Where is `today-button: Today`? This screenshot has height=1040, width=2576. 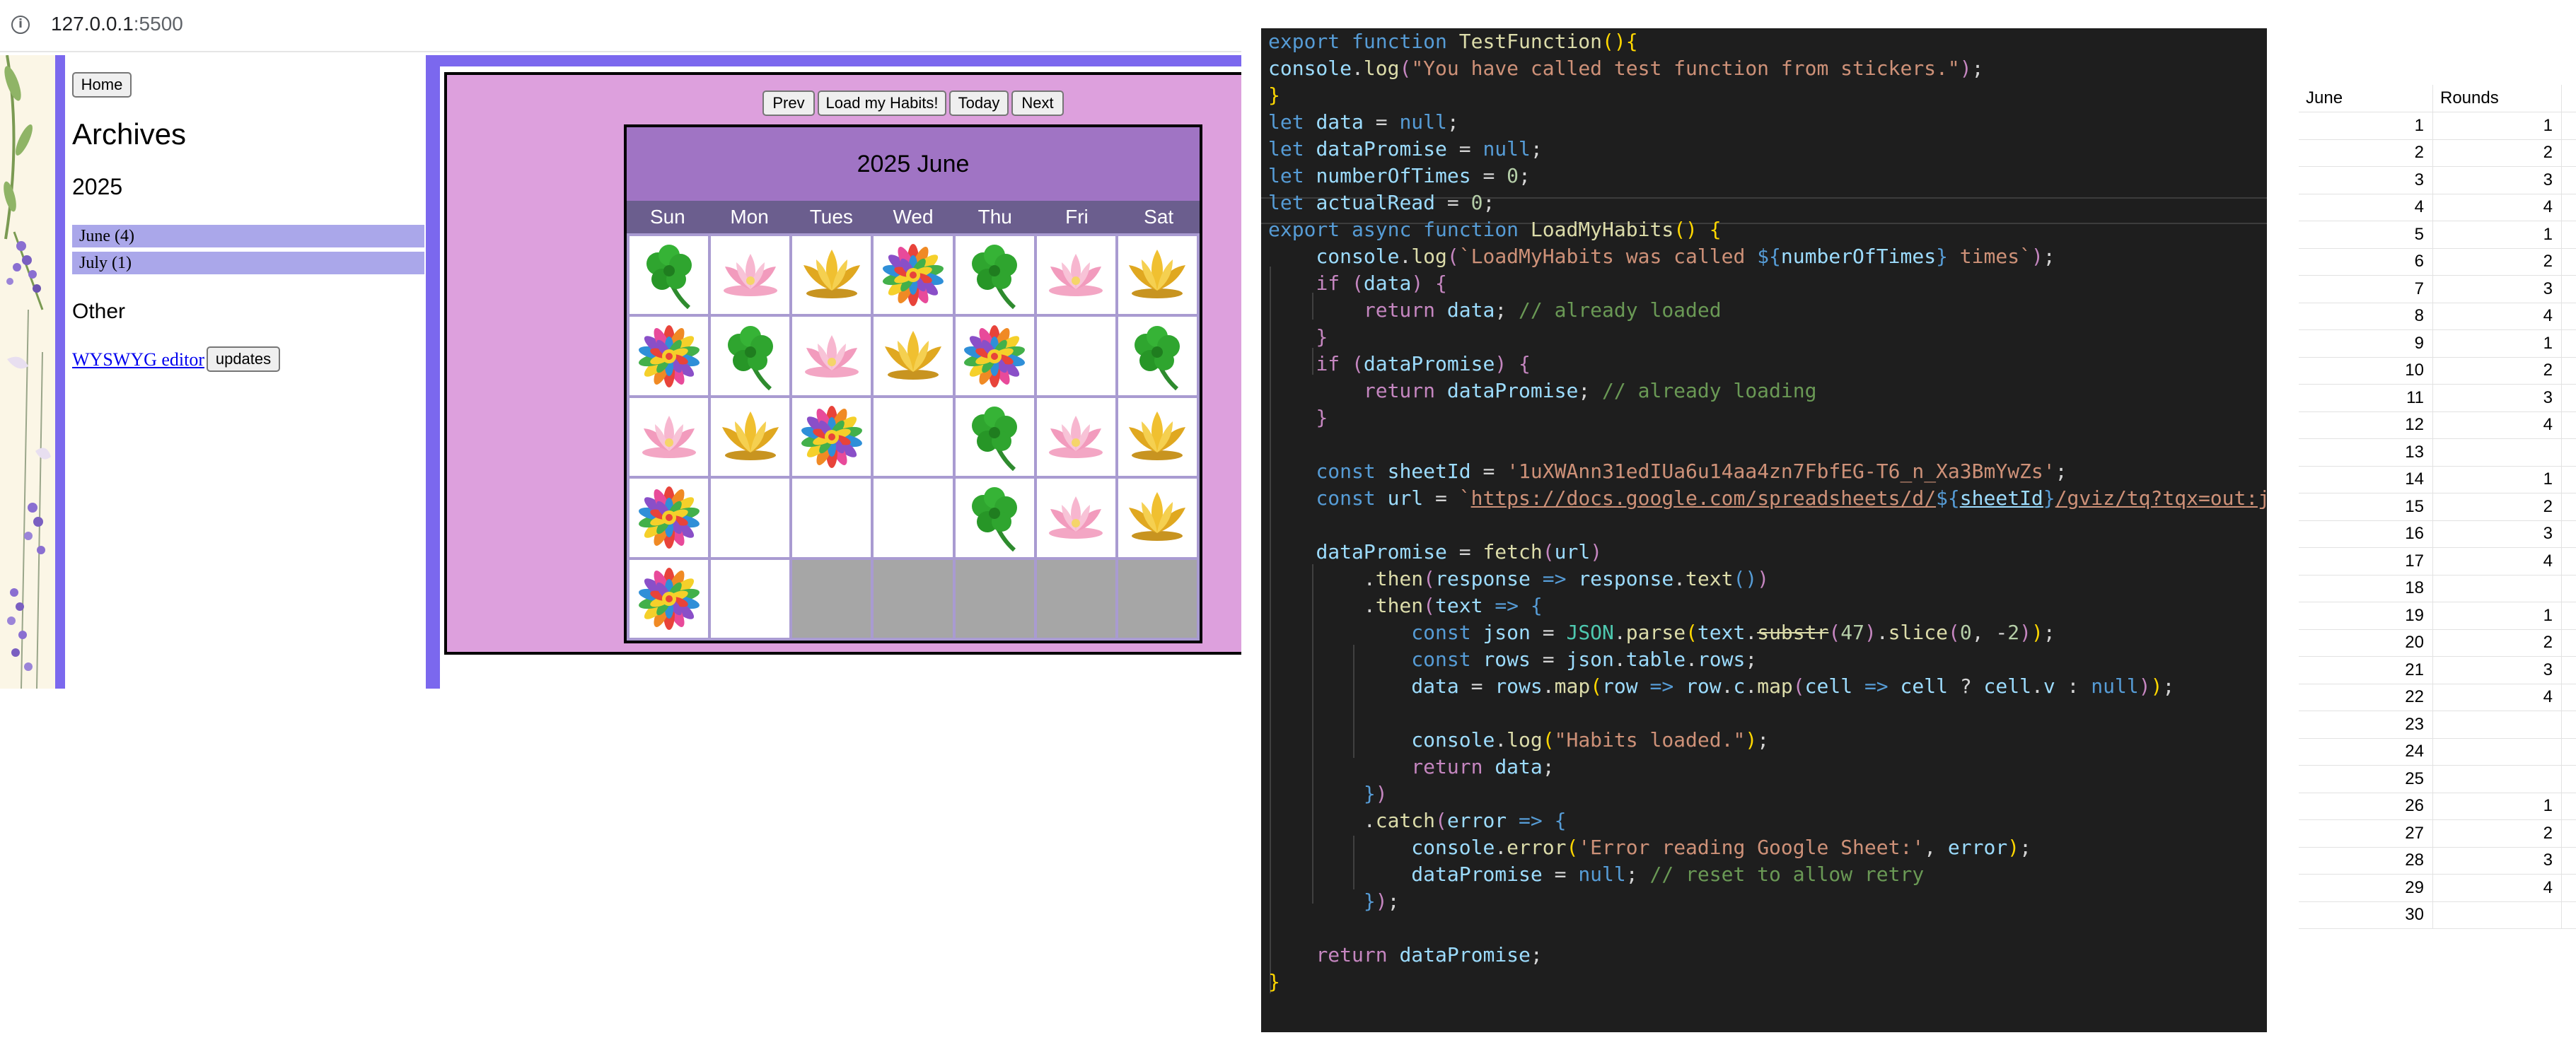
today-button: Today is located at coordinates (979, 103).